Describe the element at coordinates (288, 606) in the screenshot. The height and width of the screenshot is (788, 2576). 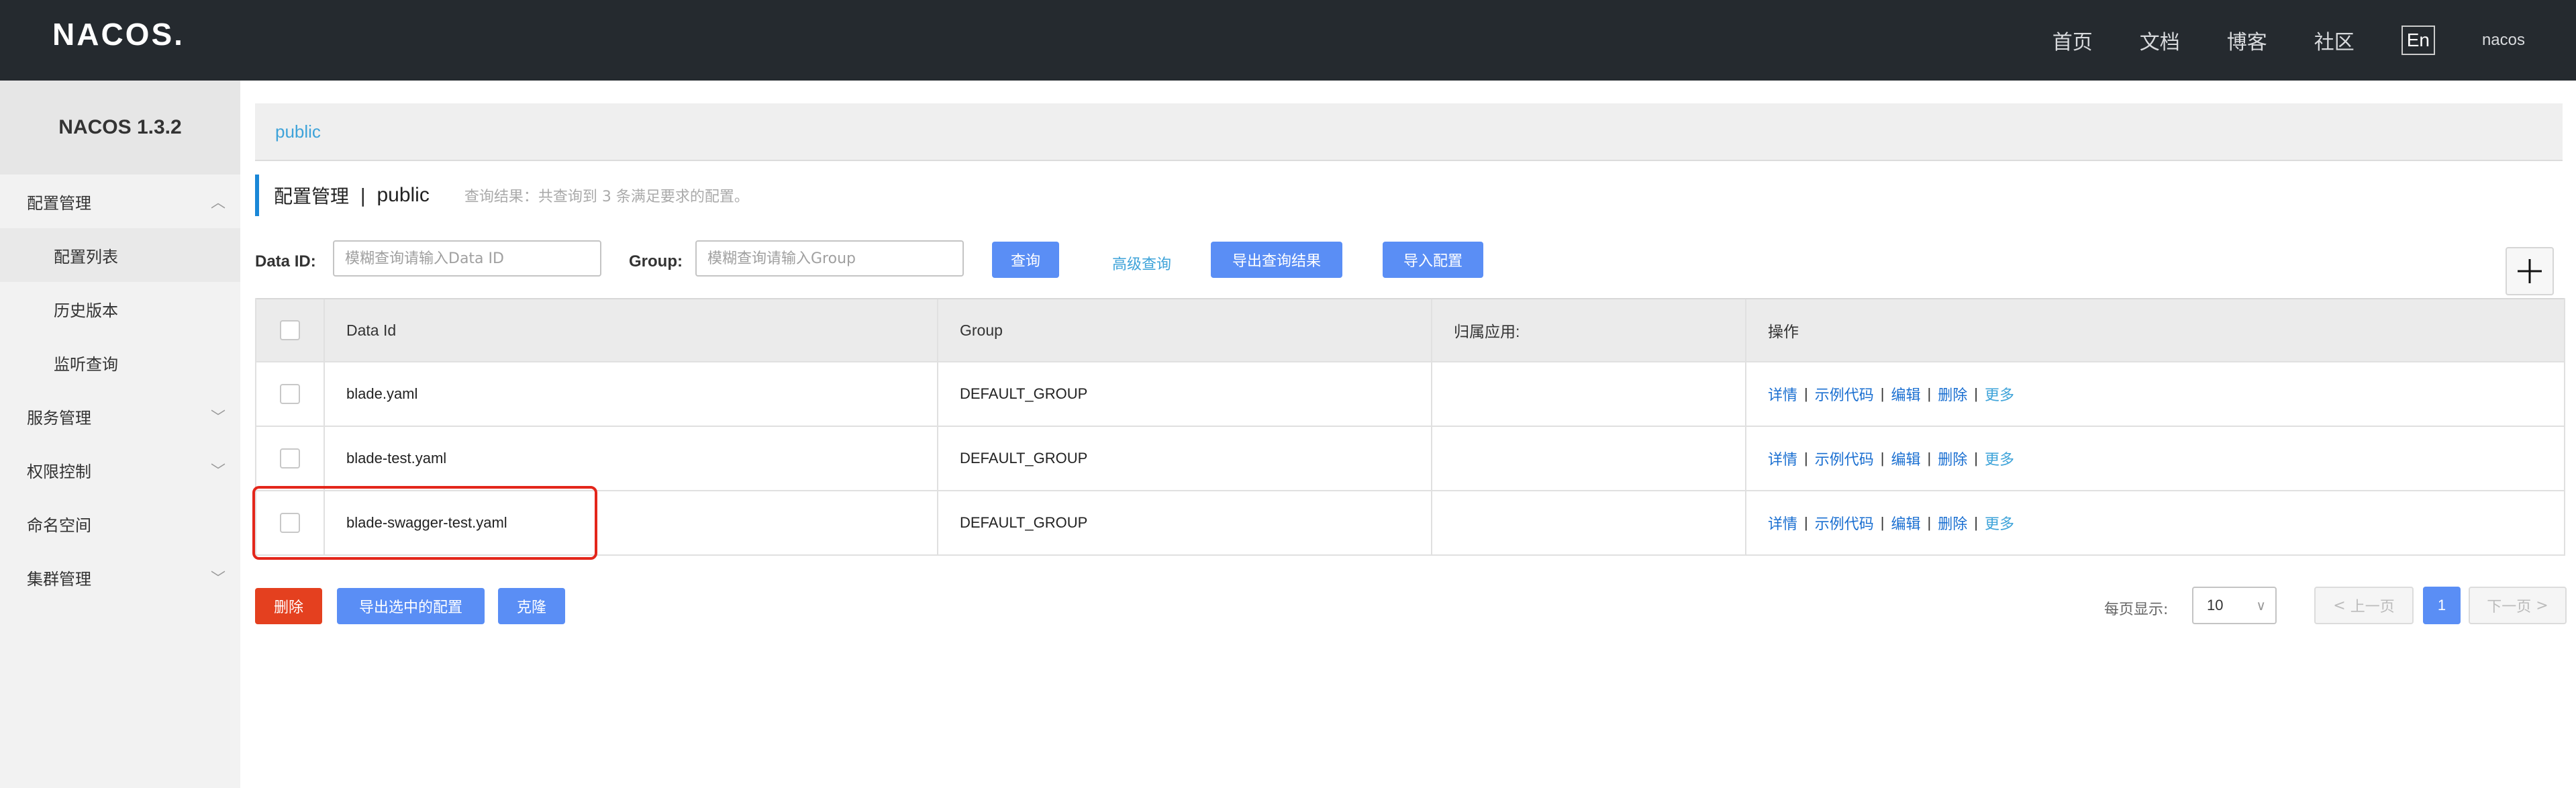
I see `delete-button: 删除` at that location.